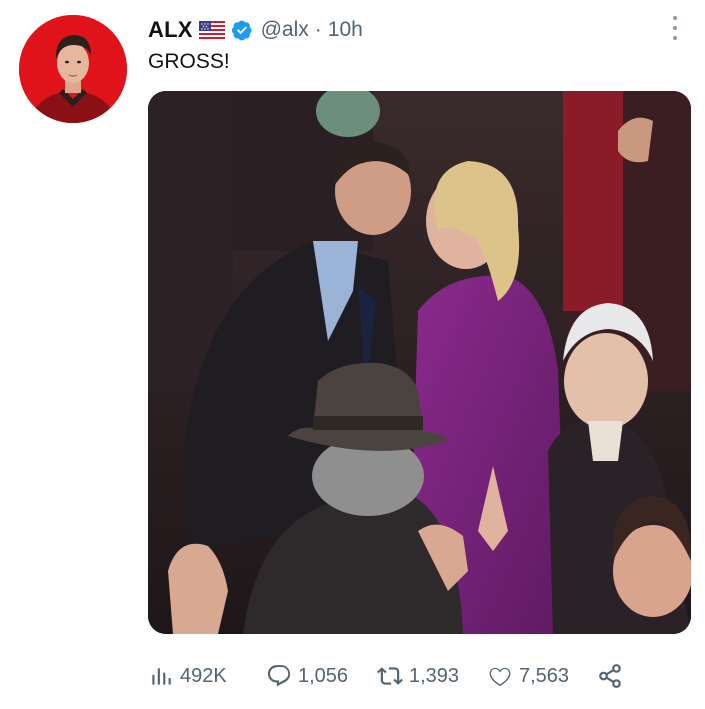  Describe the element at coordinates (279, 676) in the screenshot. I see `reply-icon` at that location.